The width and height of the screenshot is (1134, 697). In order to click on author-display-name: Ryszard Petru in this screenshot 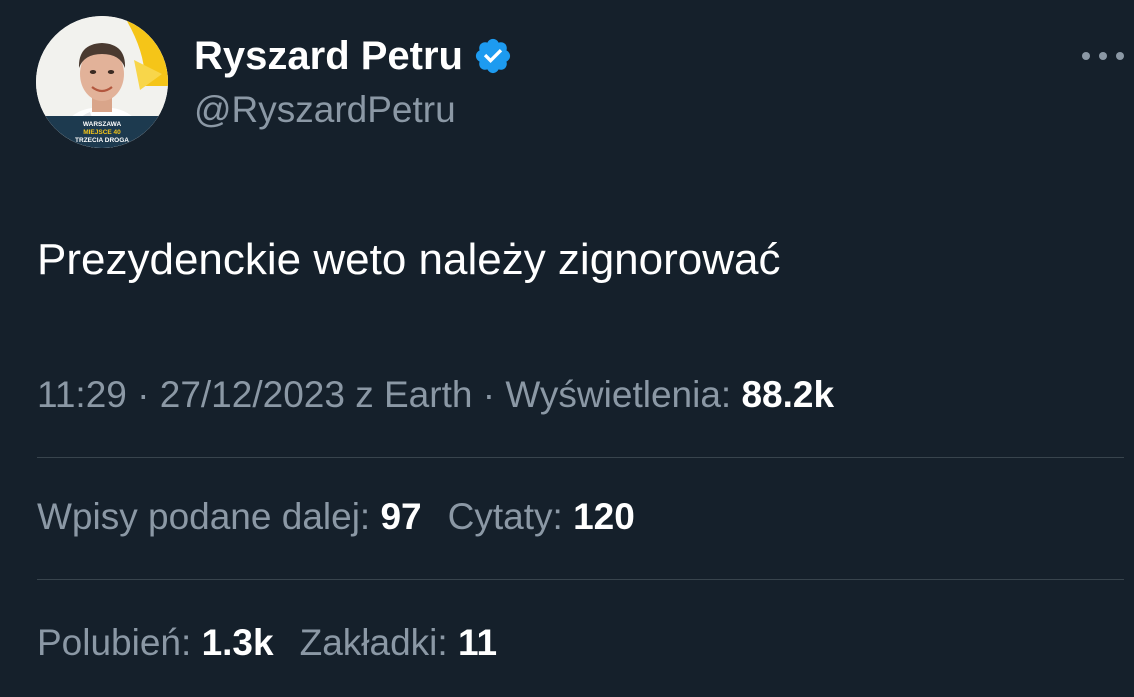, I will do `click(328, 56)`.